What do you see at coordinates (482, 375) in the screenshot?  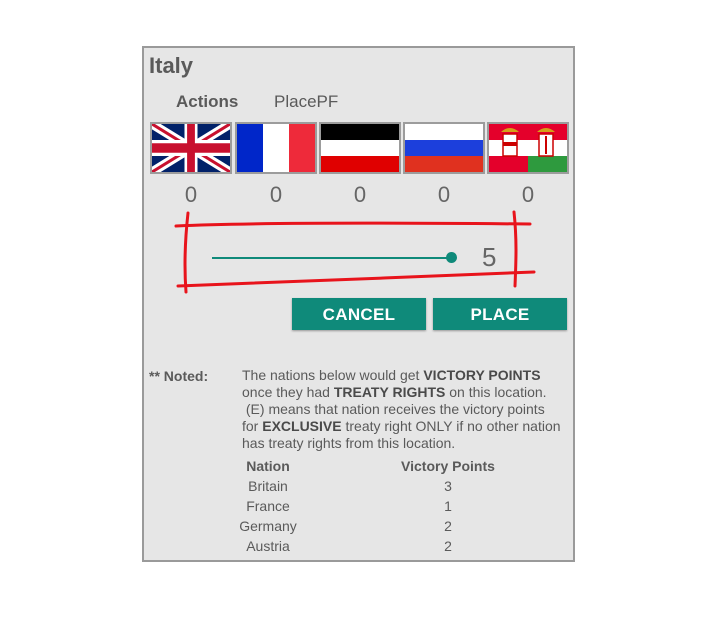 I see `victory-points-emphasis: VICTORY POINTS` at bounding box center [482, 375].